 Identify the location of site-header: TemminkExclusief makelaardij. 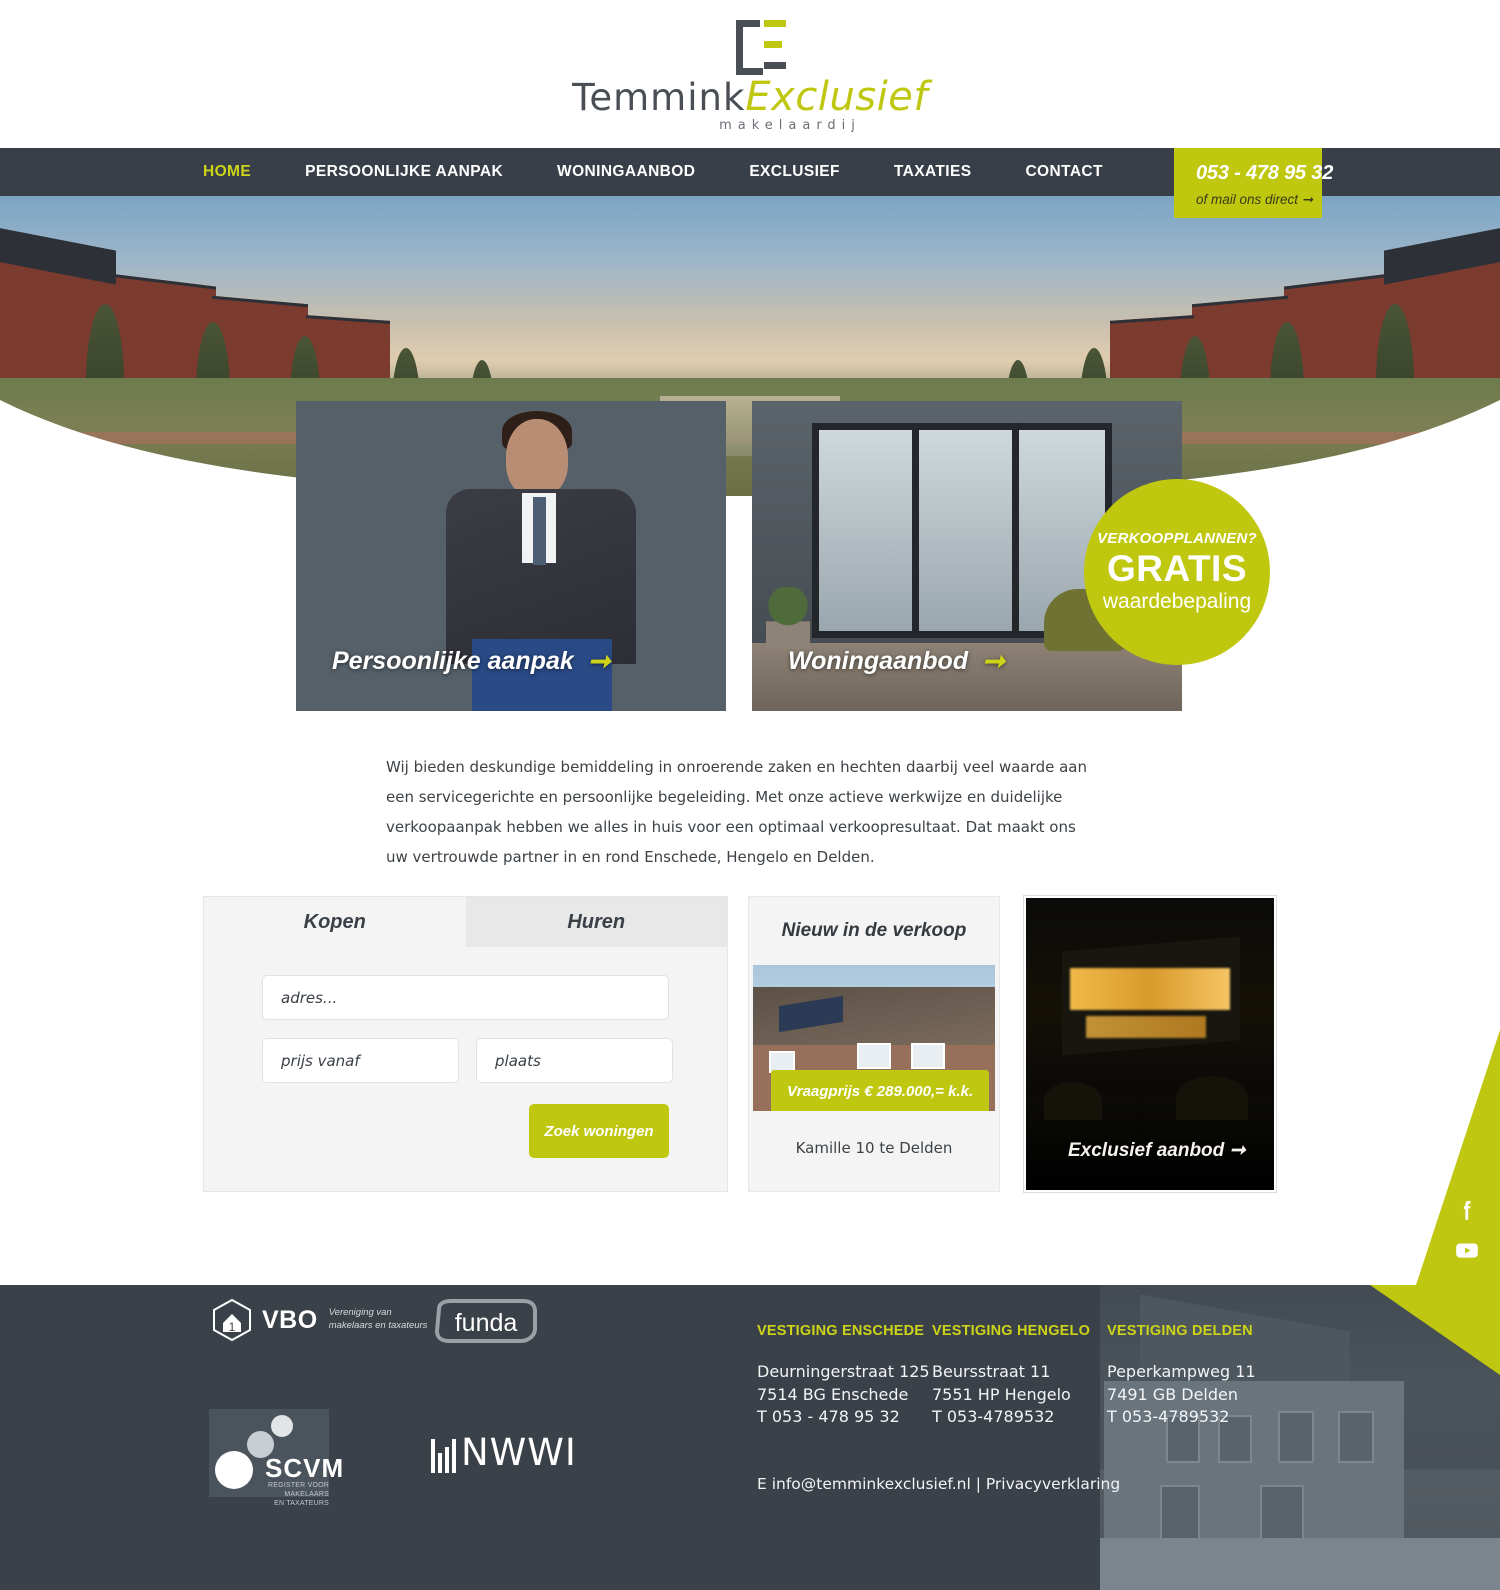
(750, 74).